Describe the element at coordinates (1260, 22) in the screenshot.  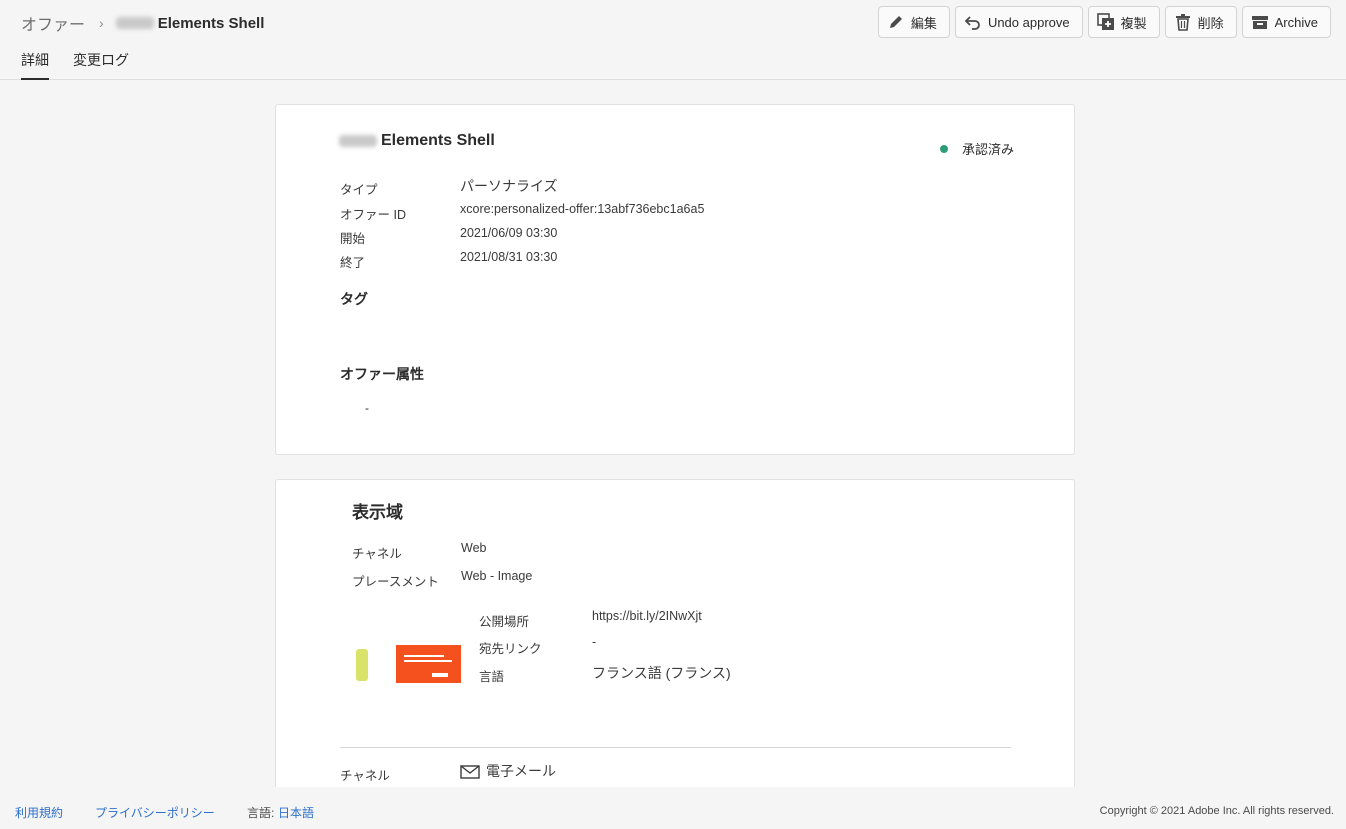
I see `archive-icon` at that location.